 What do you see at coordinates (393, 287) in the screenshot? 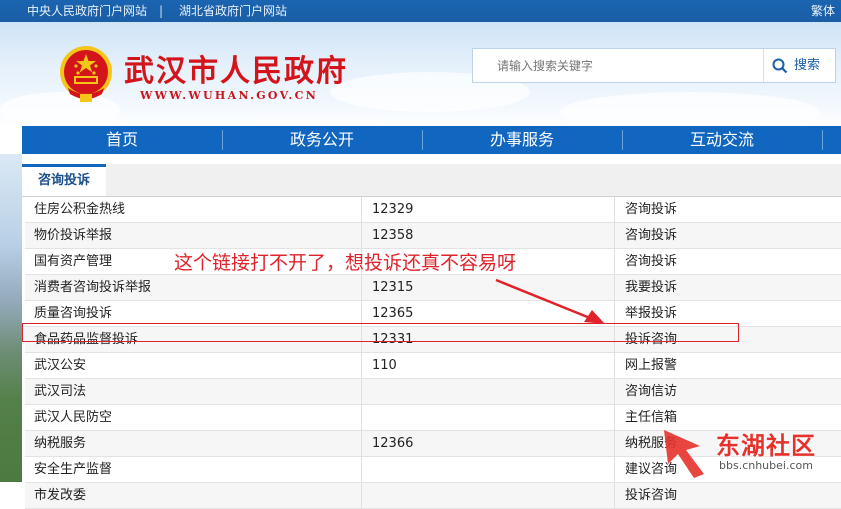
I see `row-phone: 12315` at bounding box center [393, 287].